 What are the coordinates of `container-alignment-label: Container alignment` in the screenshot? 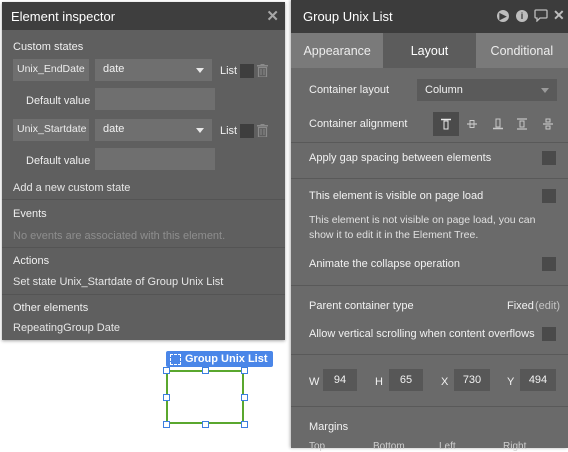 It's located at (358, 124).